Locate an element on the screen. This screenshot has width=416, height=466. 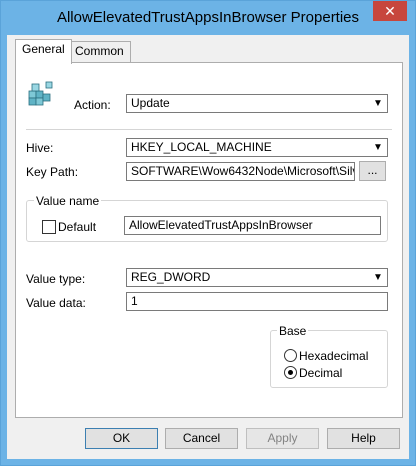
registry-icon is located at coordinates (40, 93).